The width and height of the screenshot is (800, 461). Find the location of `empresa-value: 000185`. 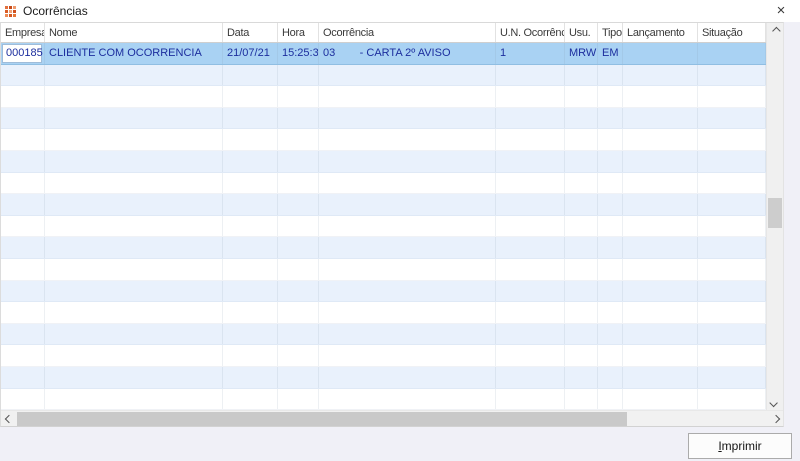

empresa-value: 000185 is located at coordinates (24, 53).